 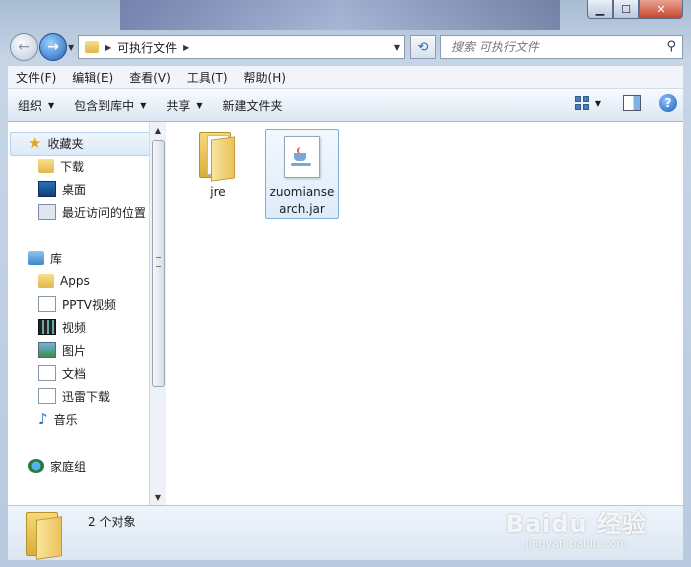 What do you see at coordinates (56, 258) in the screenshot?
I see `sidebar-item-label: 库` at bounding box center [56, 258].